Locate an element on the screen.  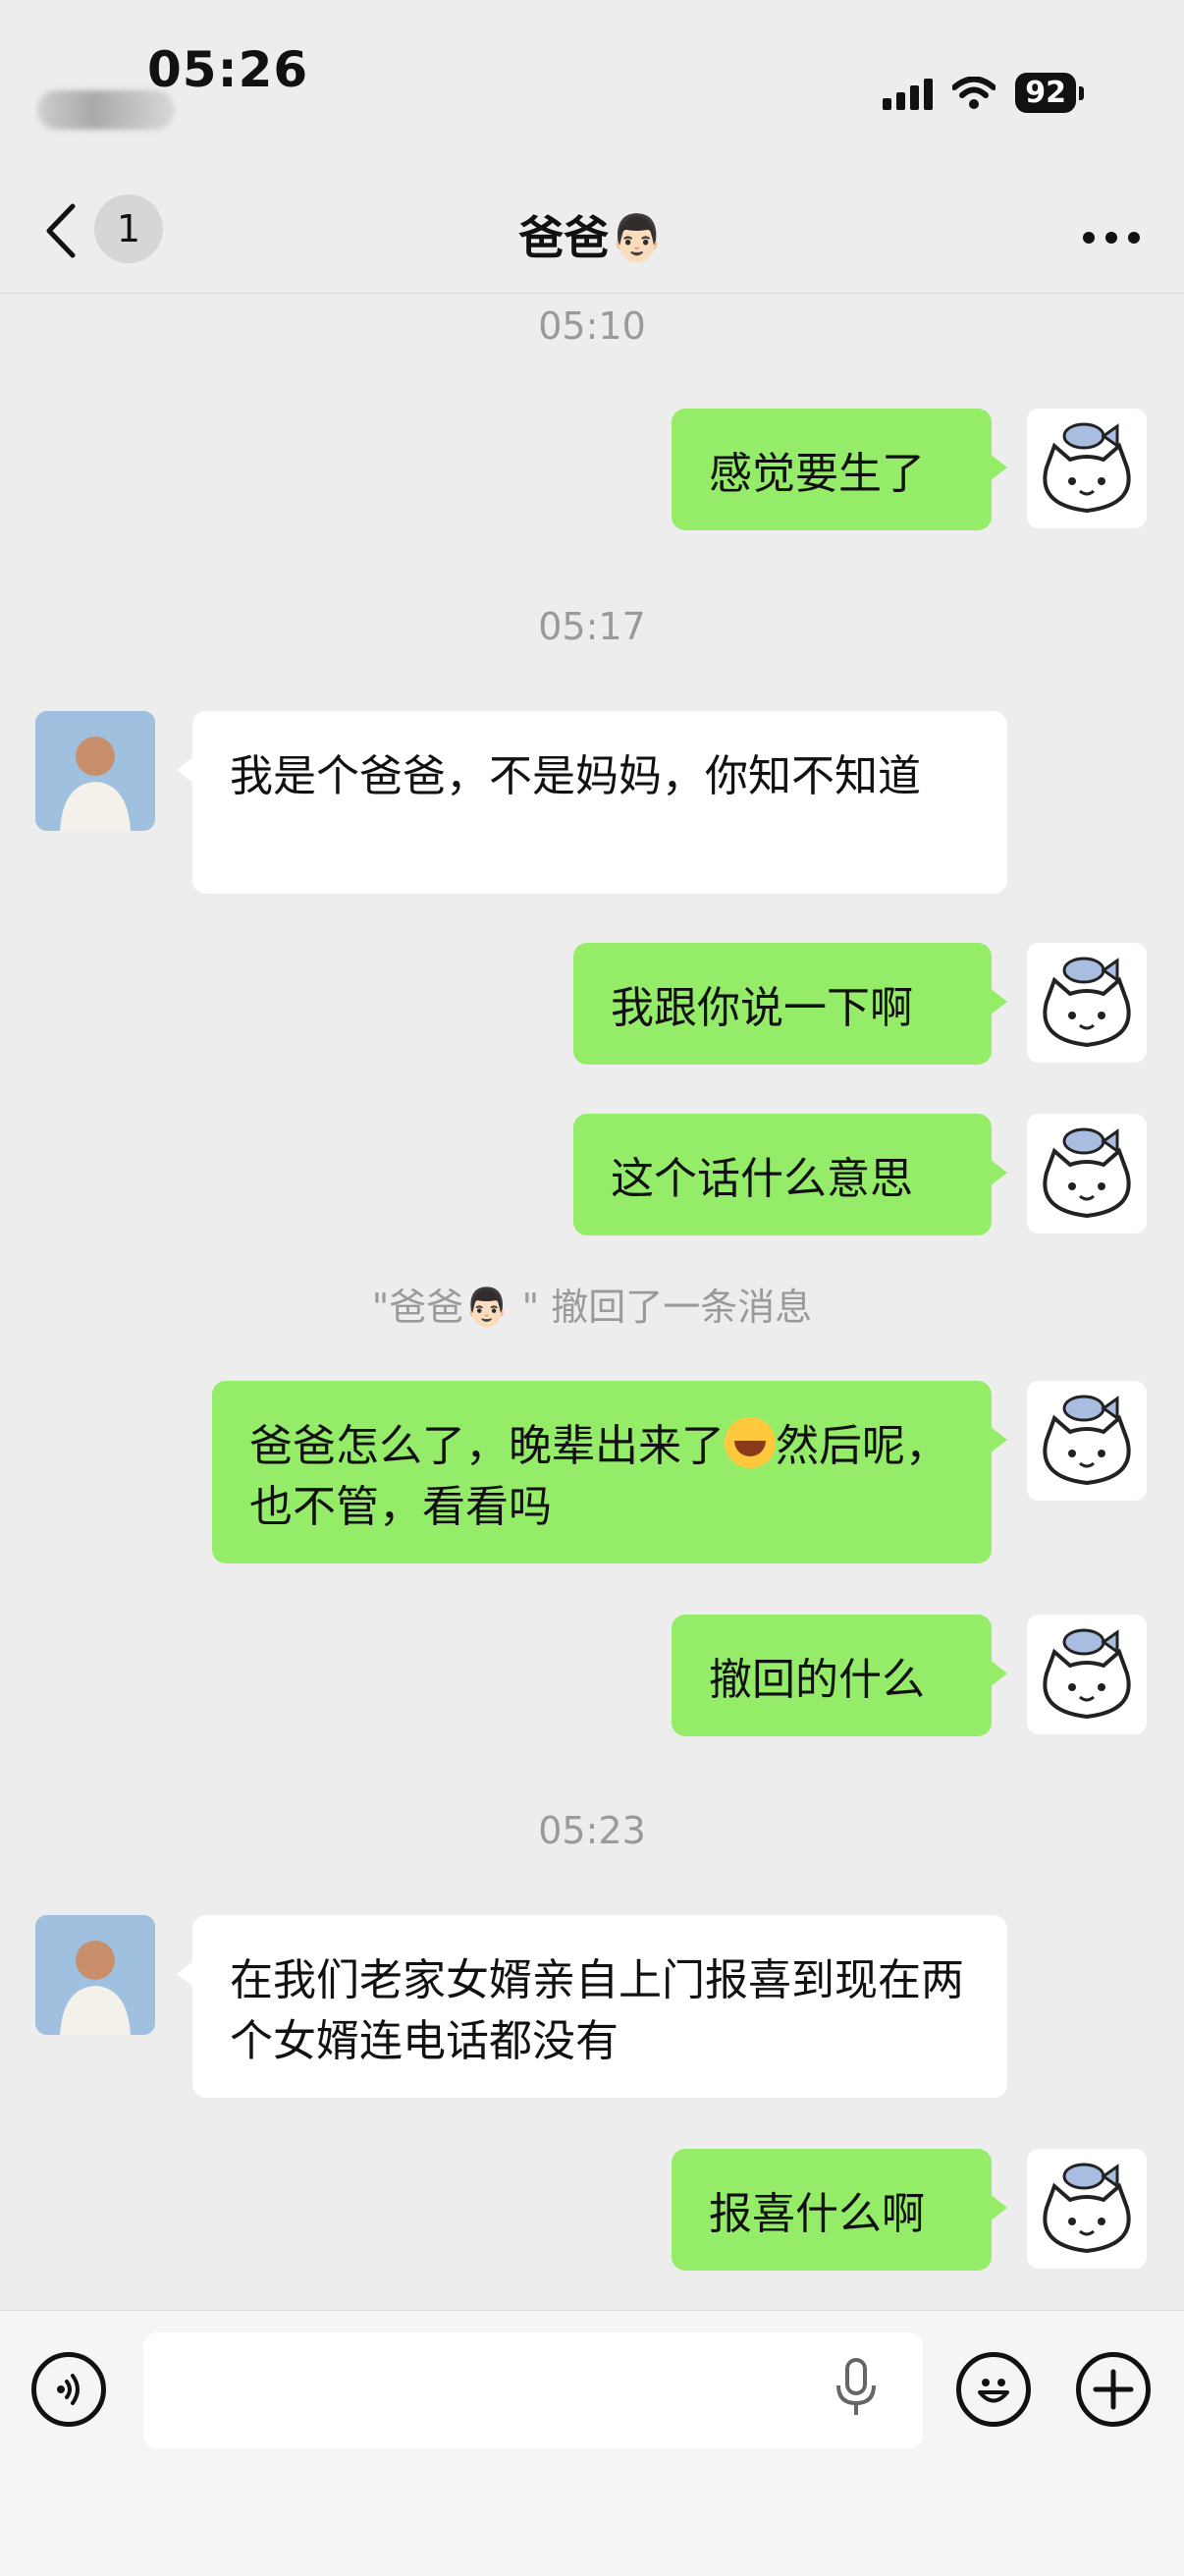
cellular-signal-icon is located at coordinates (908, 93).